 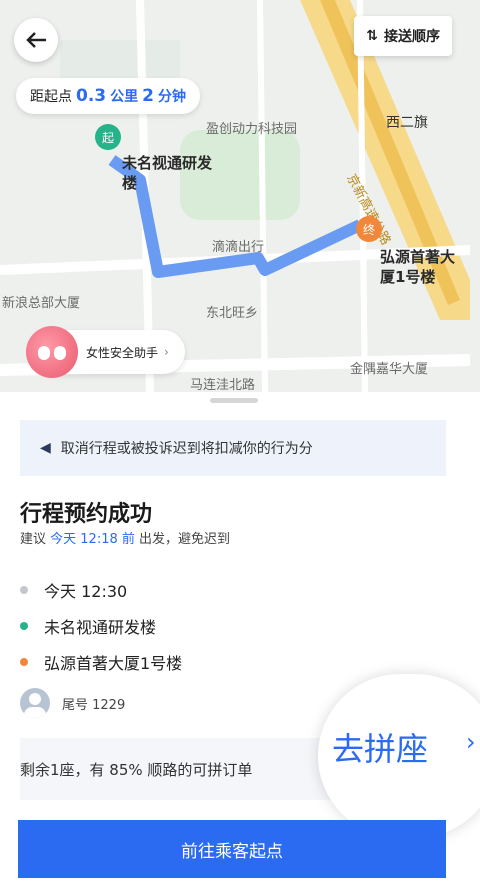 I want to click on poi-label: 西二旗, so click(x=407, y=123).